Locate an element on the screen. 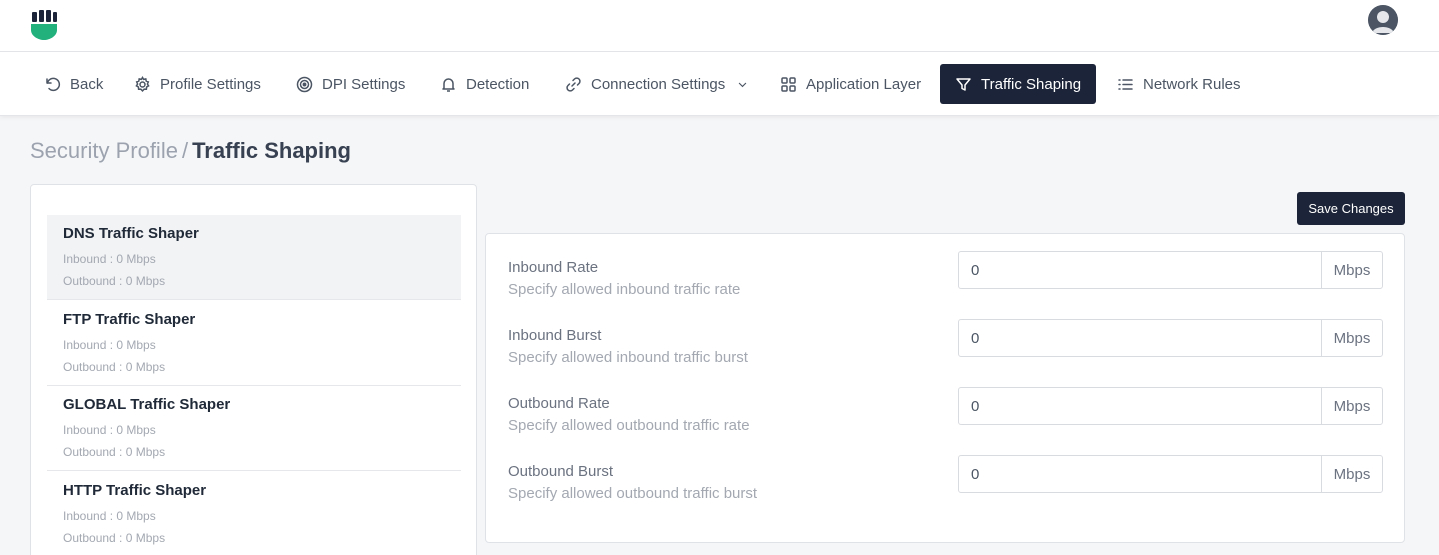 The width and height of the screenshot is (1439, 555). nav-application-layer-label: Application Layer is located at coordinates (864, 84).